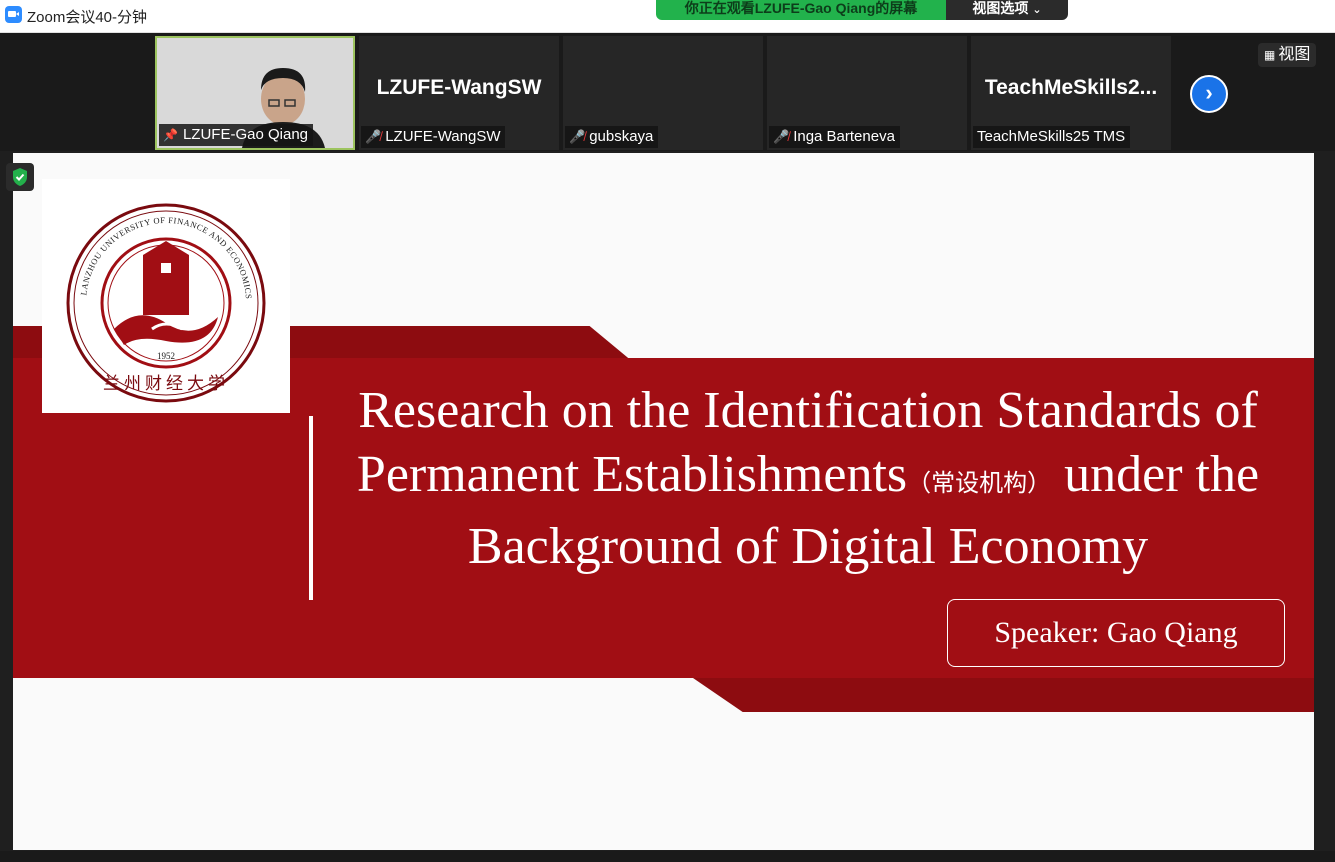 The height and width of the screenshot is (862, 1335). Describe the element at coordinates (255, 93) in the screenshot. I see `participant-tile-gao-qiang: 📌 LZUFE-Gao Qiang` at that location.